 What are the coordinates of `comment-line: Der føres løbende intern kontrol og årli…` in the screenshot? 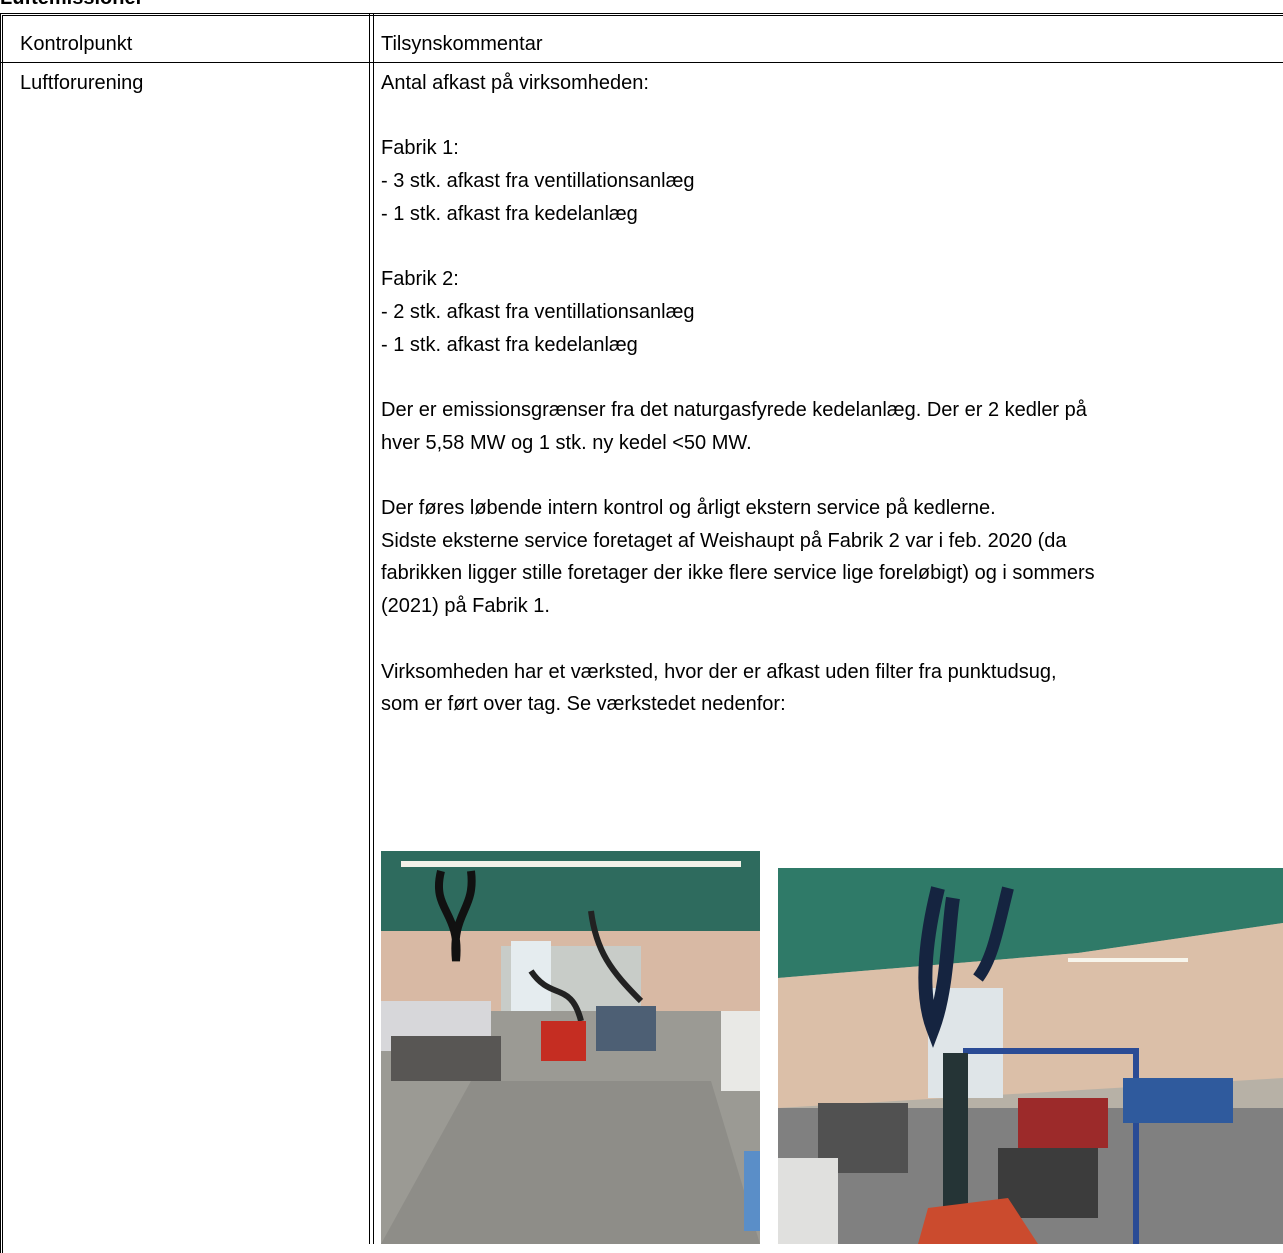 It's located at (688, 508).